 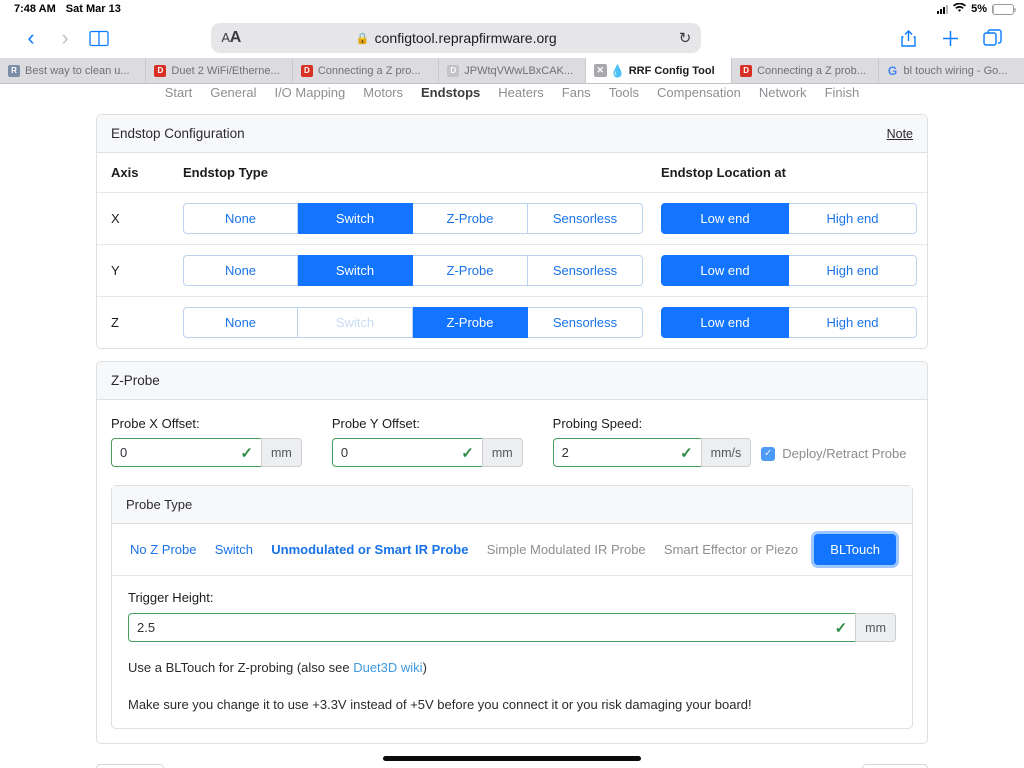 What do you see at coordinates (565, 452) in the screenshot?
I see `probing-speed-value: 2` at bounding box center [565, 452].